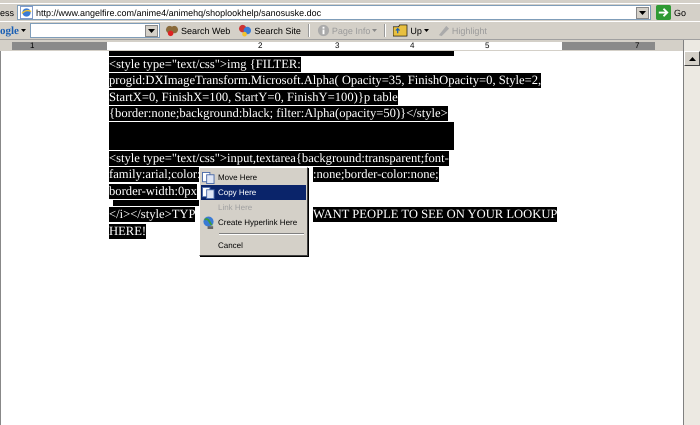 The image size is (700, 425). I want to click on menu-item: Cancel, so click(253, 245).